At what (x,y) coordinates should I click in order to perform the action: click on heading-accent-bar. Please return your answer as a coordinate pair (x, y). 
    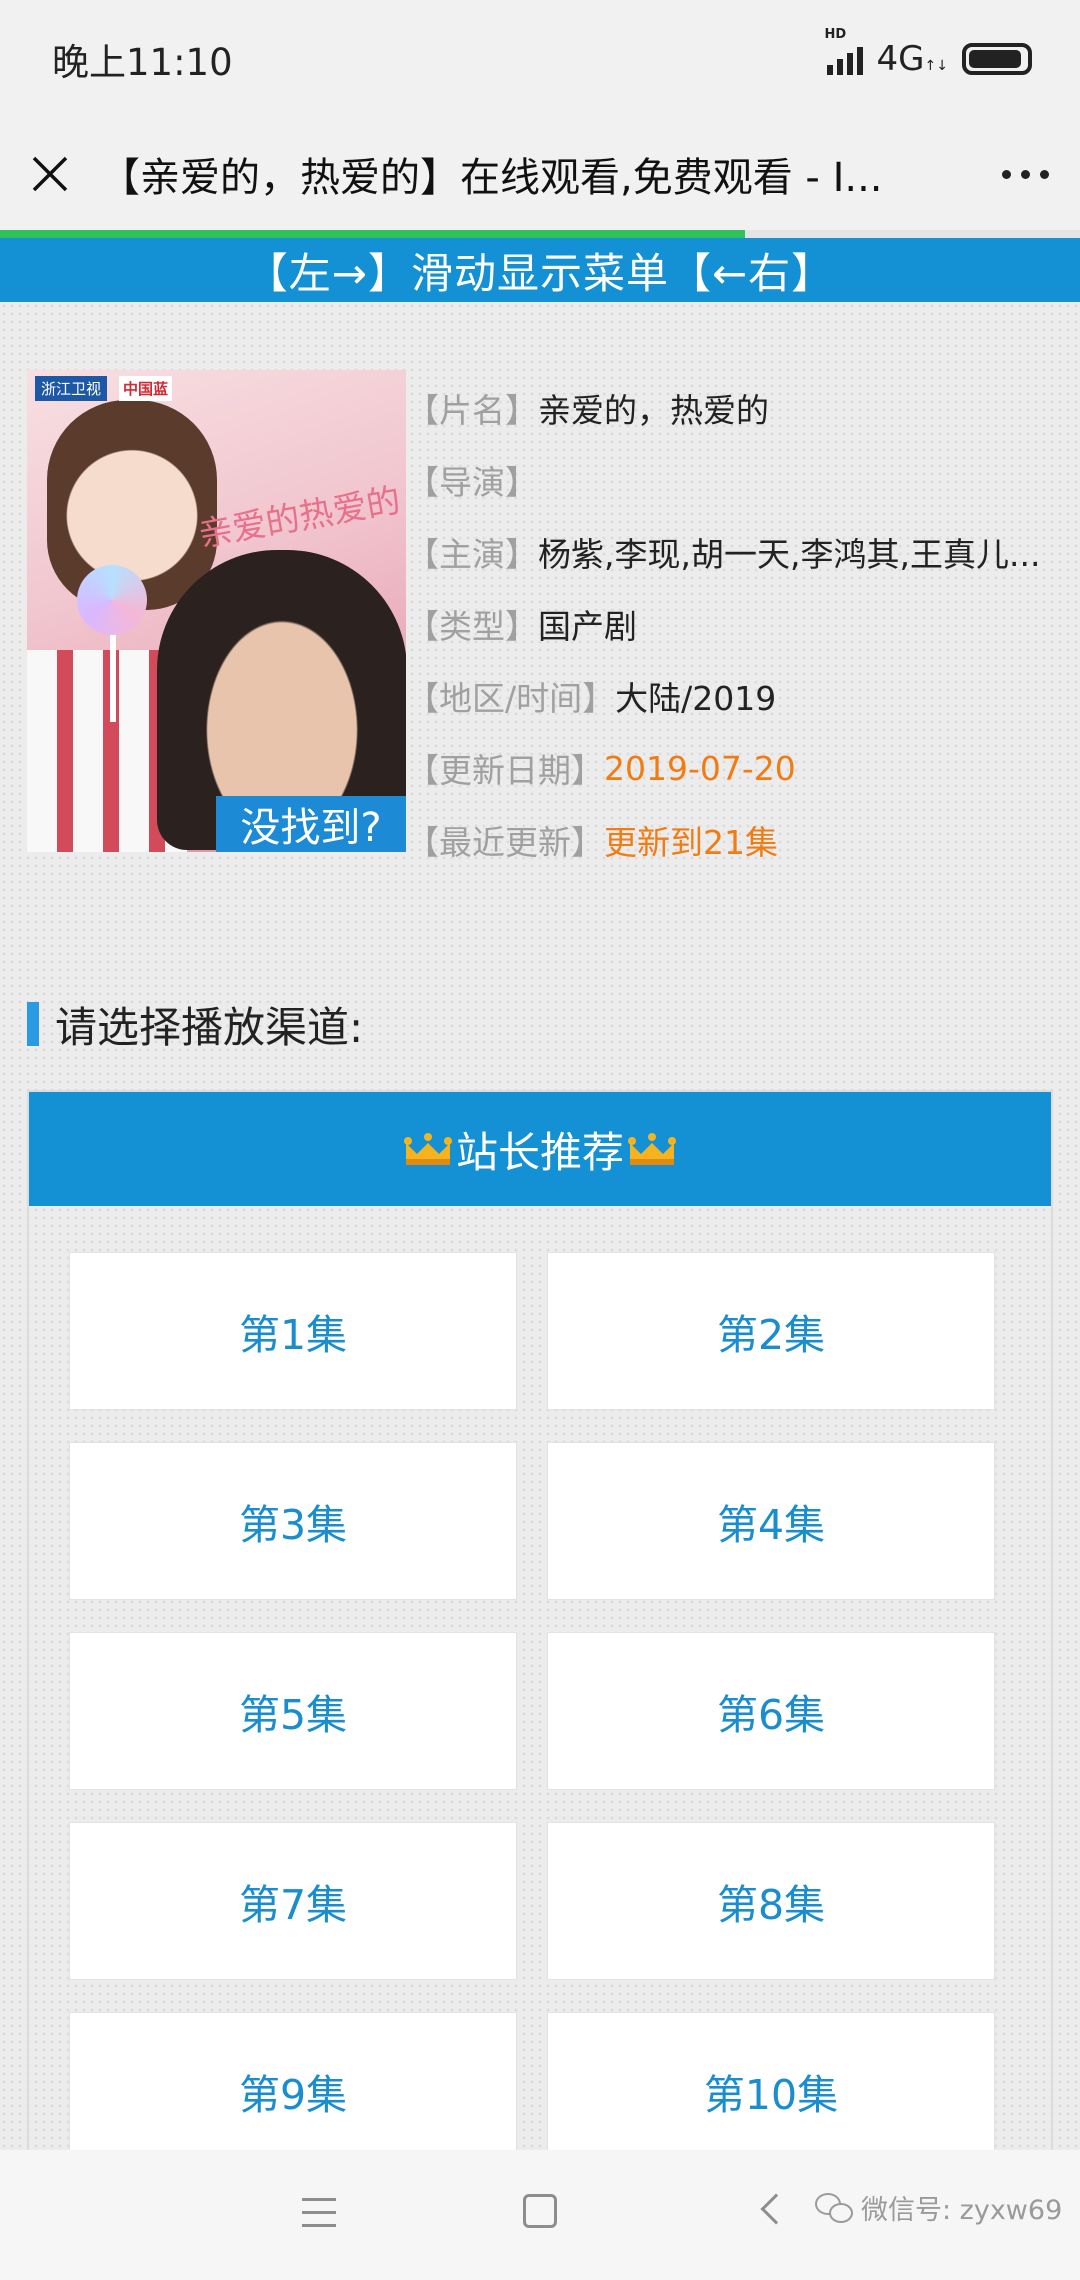
    Looking at the image, I should click on (33, 1024).